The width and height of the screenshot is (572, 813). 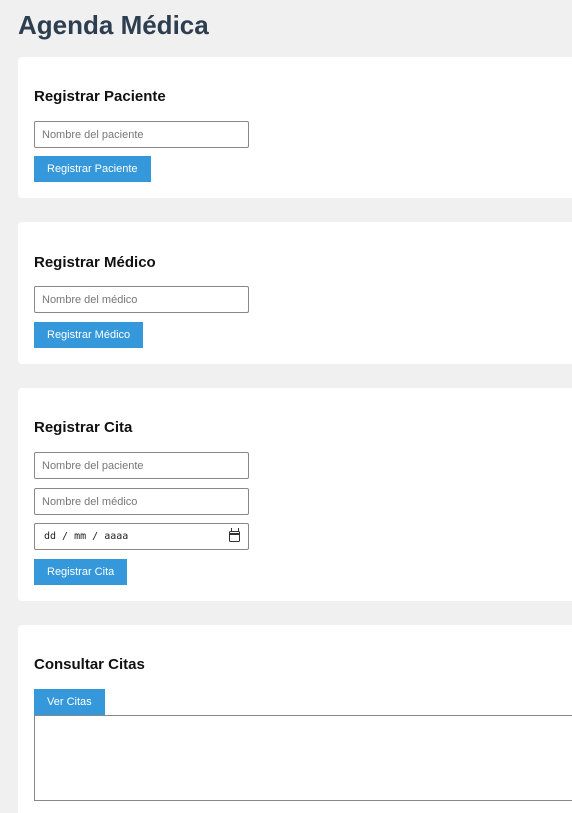 I want to click on citas-results-area, so click(x=303, y=758).